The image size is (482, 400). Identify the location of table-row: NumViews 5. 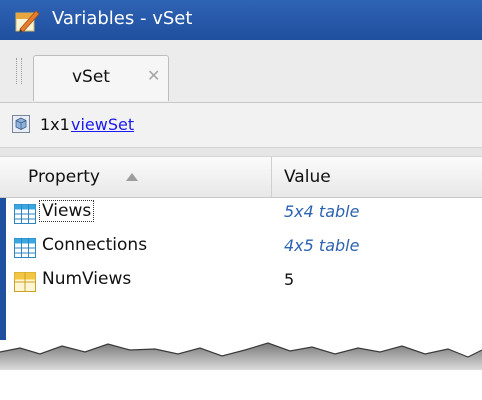
(241, 282).